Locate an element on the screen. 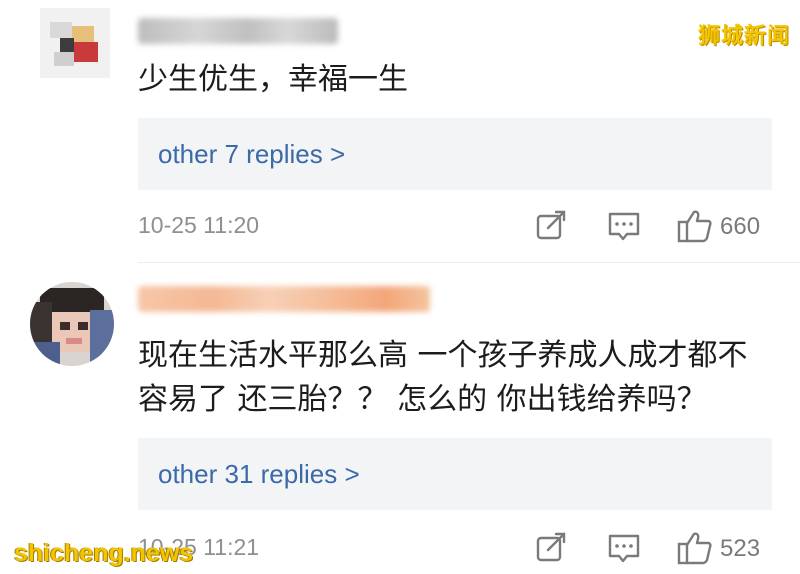 This screenshot has width=800, height=574. comment-meta: 10-25 11:21 523 is located at coordinates (455, 548).